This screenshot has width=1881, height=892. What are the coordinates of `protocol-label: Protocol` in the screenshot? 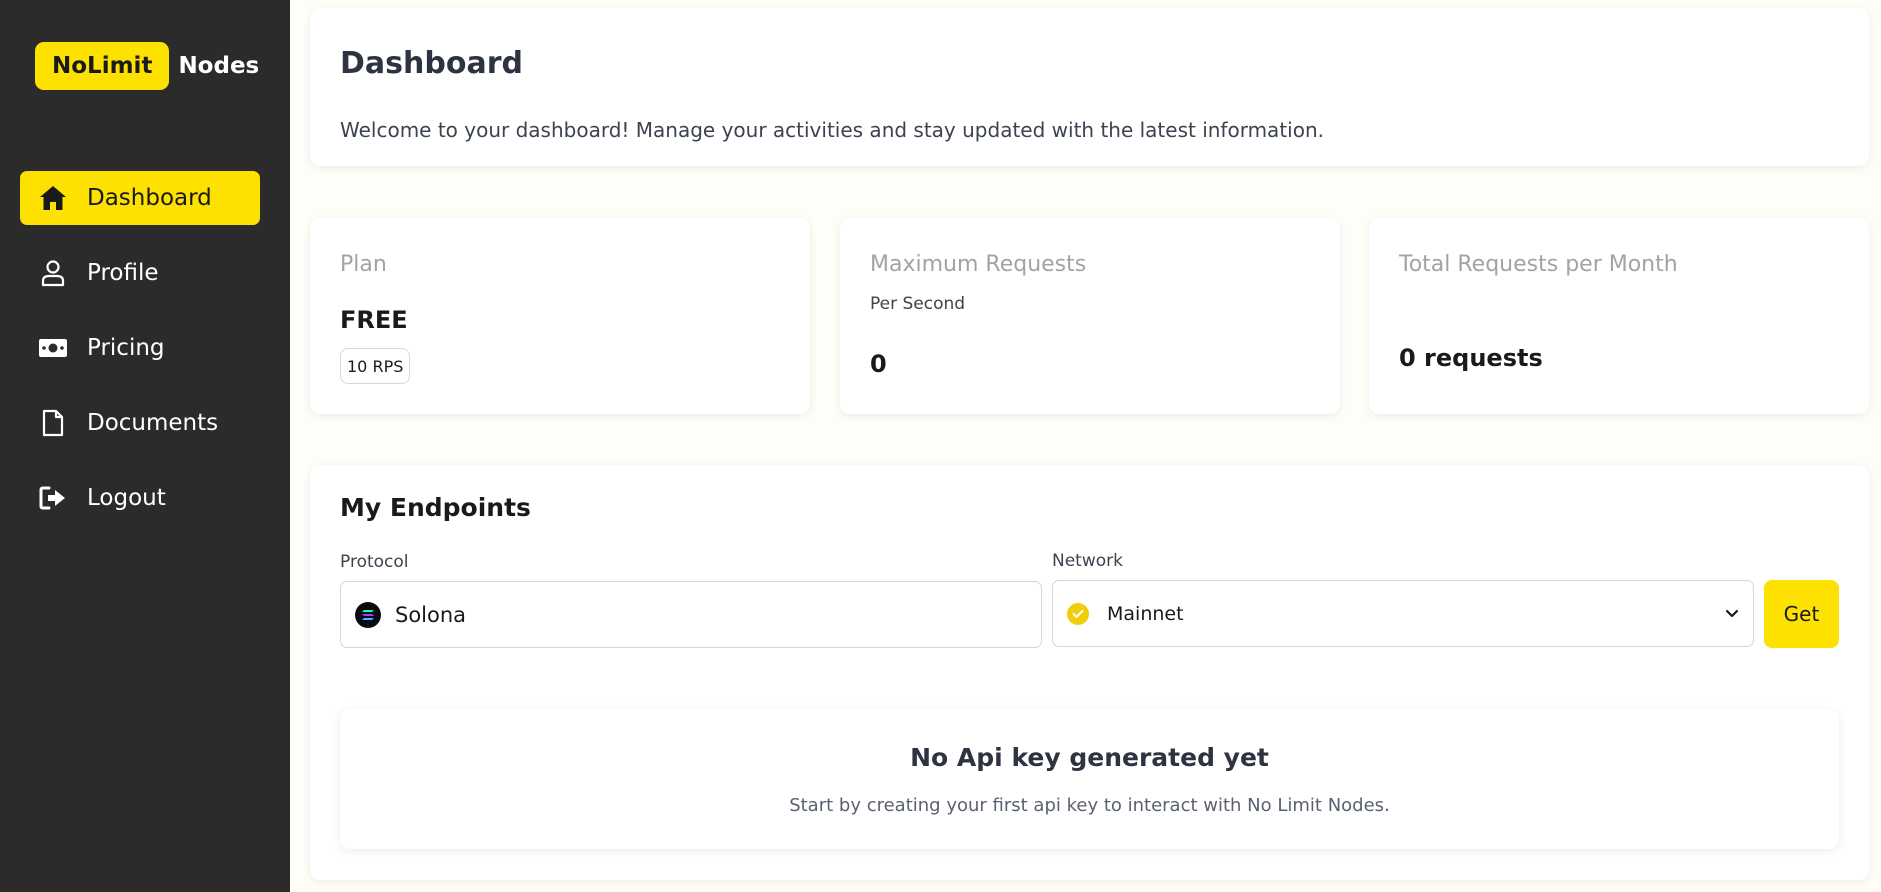 It's located at (374, 562).